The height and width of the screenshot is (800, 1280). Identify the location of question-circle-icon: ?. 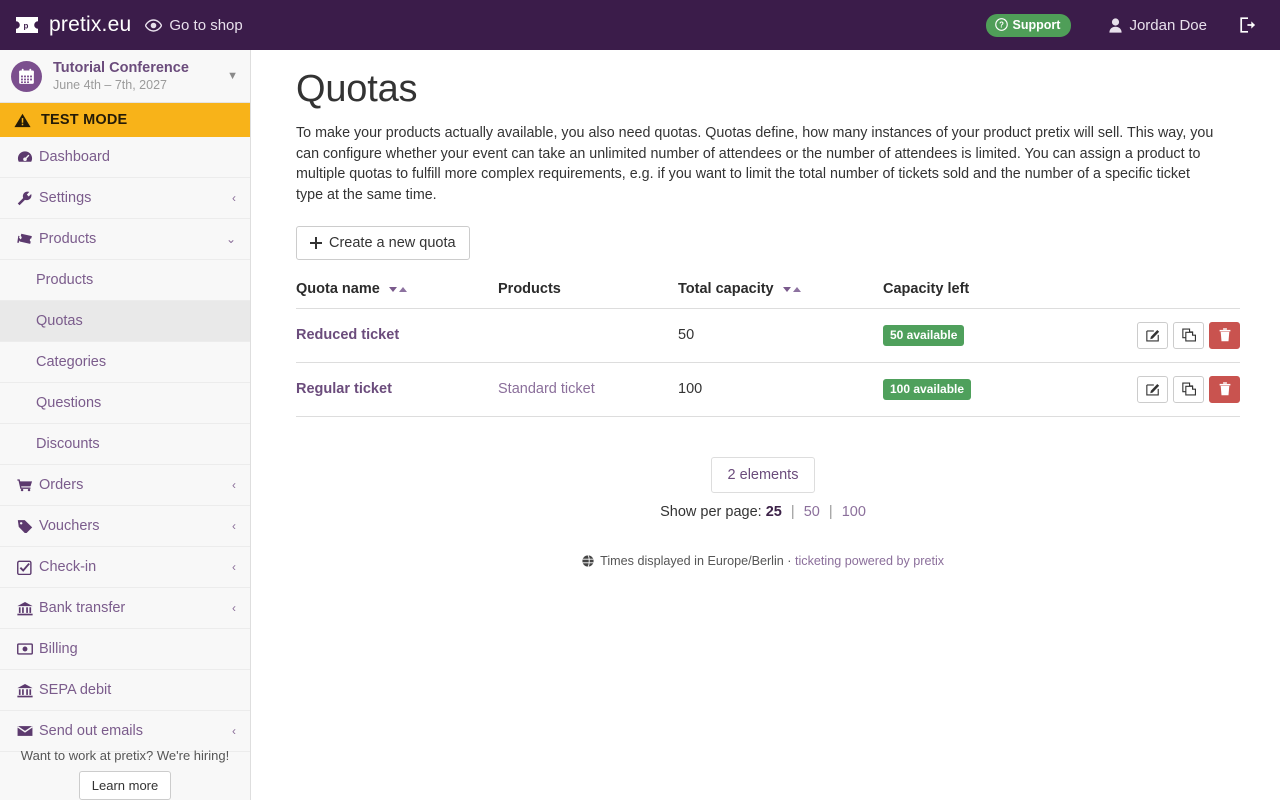
(1001, 24).